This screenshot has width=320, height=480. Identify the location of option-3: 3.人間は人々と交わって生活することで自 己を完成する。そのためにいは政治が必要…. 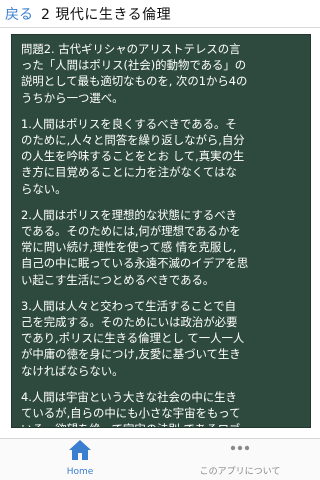
(133, 338).